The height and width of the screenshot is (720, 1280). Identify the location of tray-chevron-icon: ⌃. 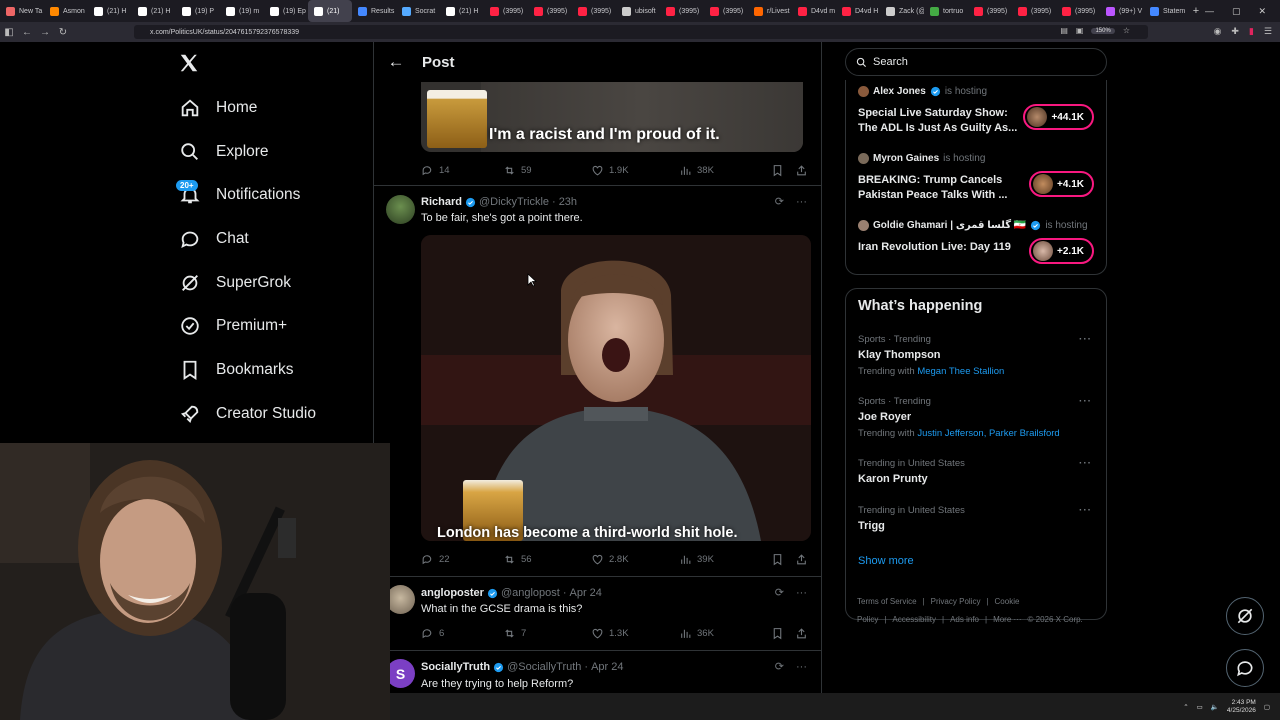
(1185, 707).